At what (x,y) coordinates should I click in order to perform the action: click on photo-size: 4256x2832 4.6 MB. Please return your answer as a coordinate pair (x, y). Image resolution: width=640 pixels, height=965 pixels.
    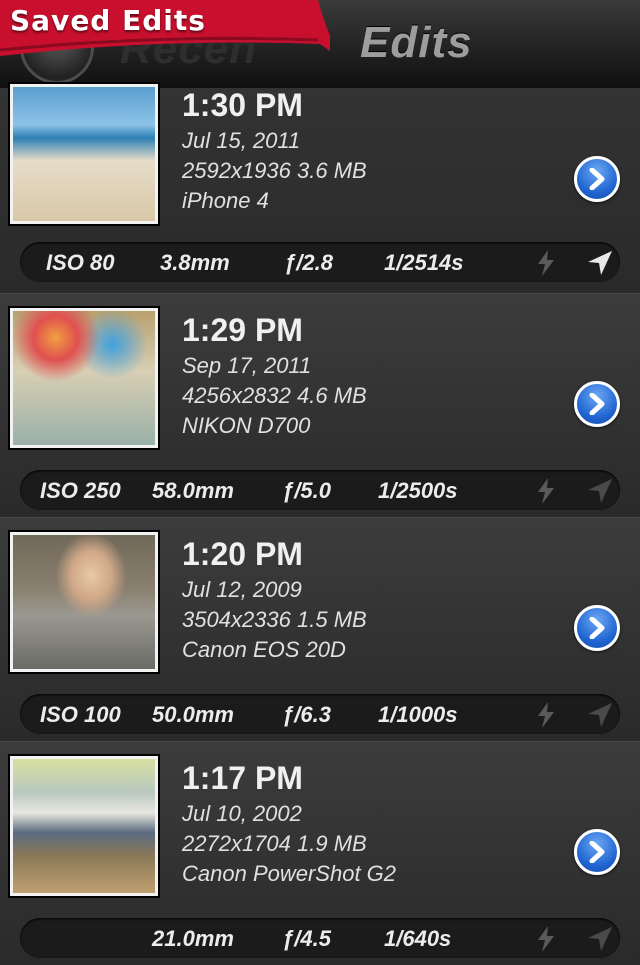
    Looking at the image, I should click on (274, 395).